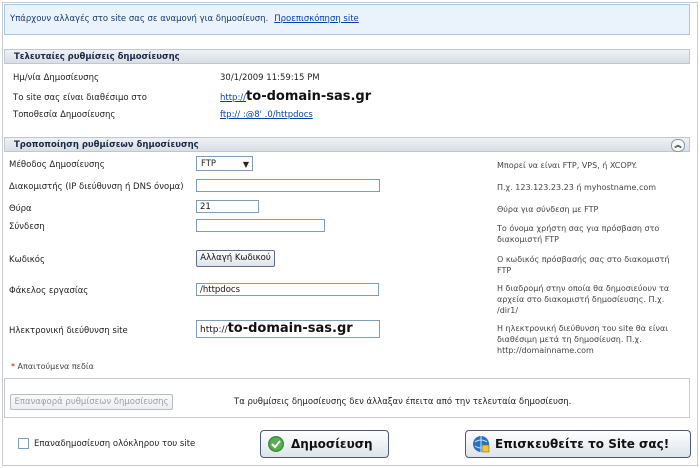 Image resolution: width=700 pixels, height=468 pixels. I want to click on publish-globe-icon, so click(276, 444).